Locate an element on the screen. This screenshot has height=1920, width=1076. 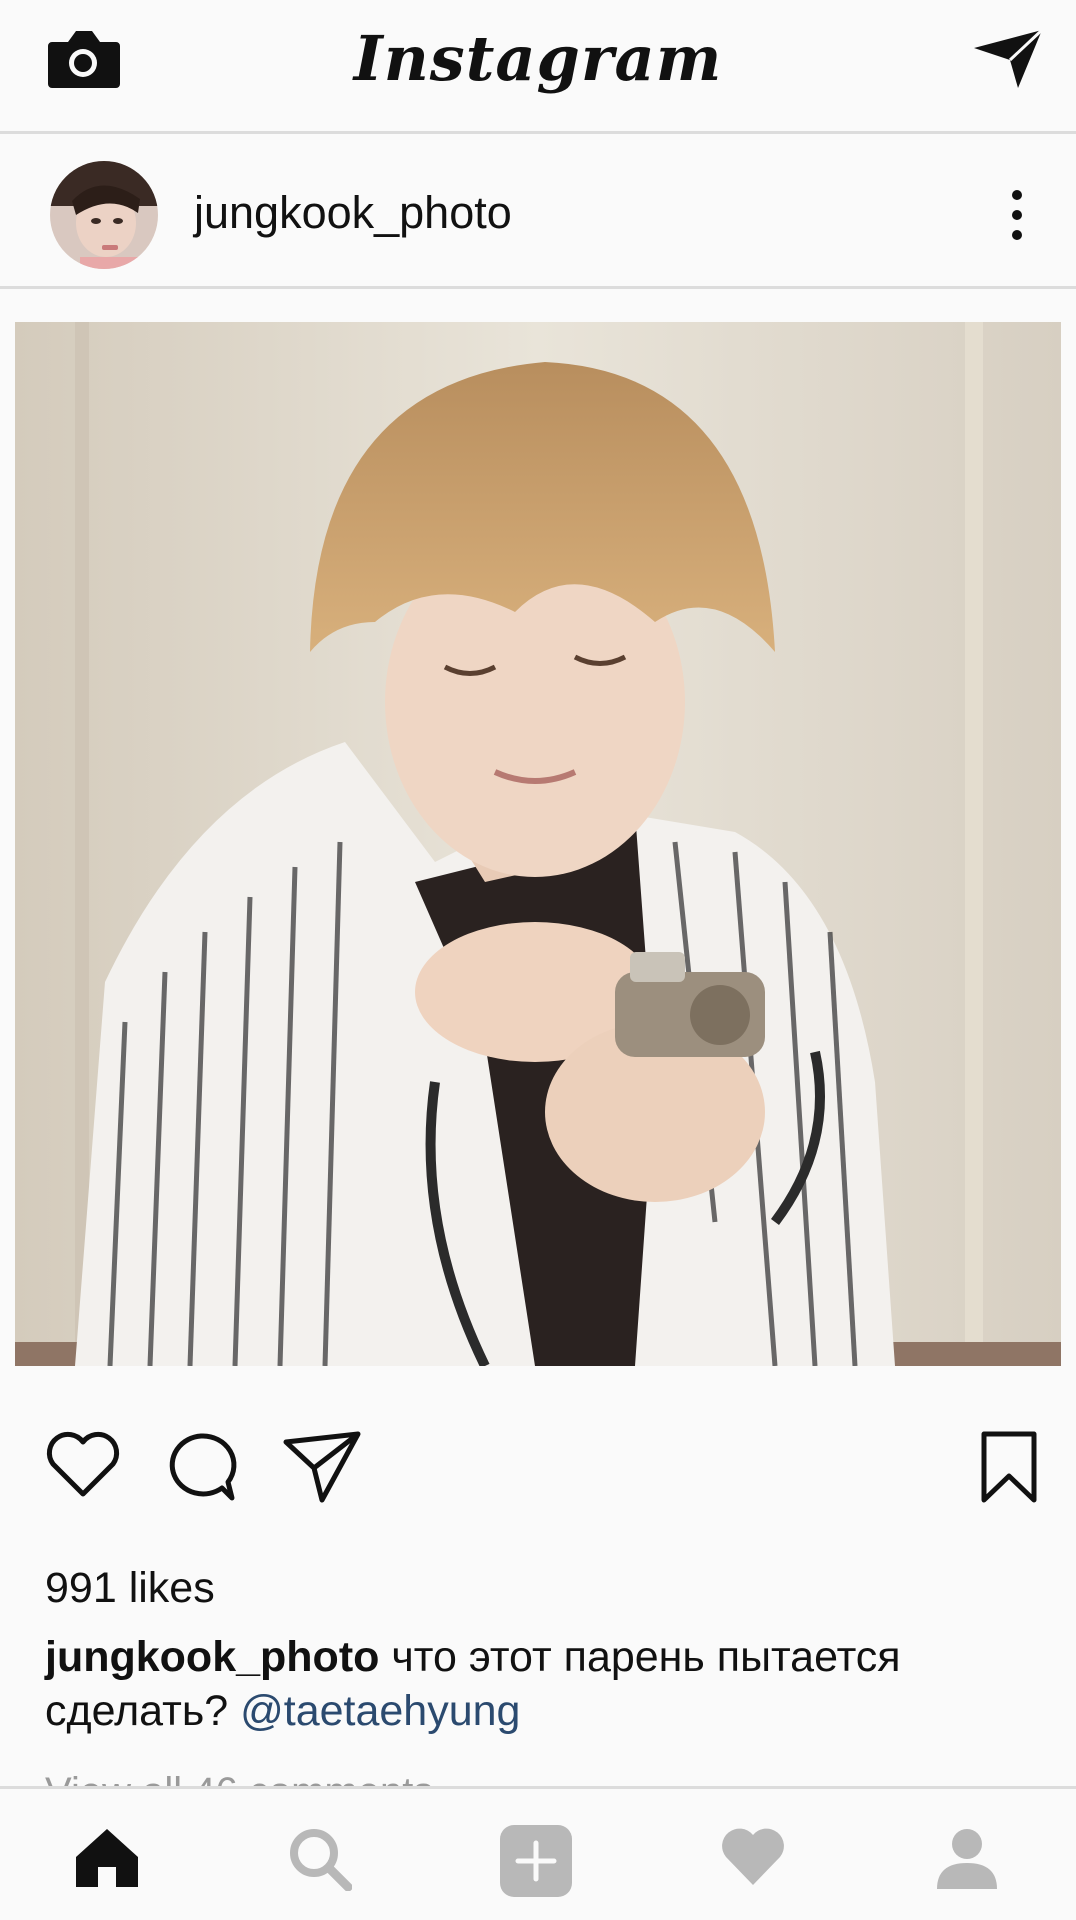
add-post-icon is located at coordinates (536, 1861).